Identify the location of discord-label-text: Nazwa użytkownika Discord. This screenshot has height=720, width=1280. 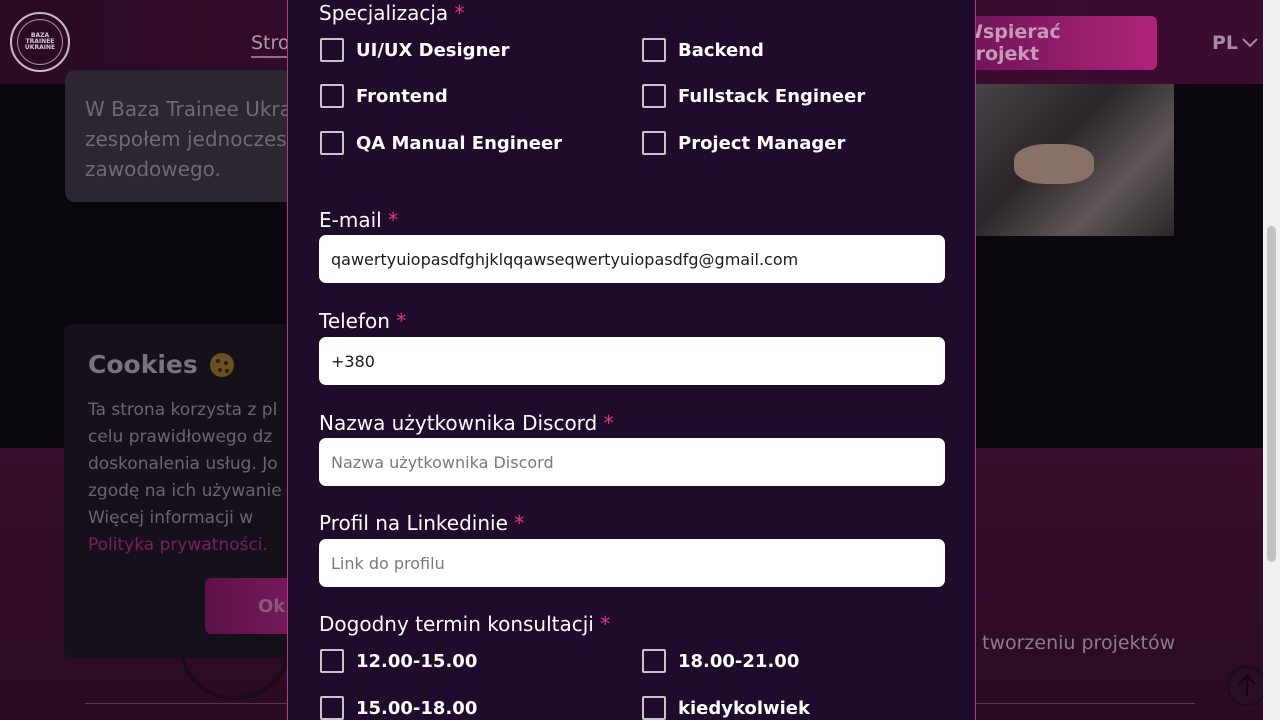
(458, 423).